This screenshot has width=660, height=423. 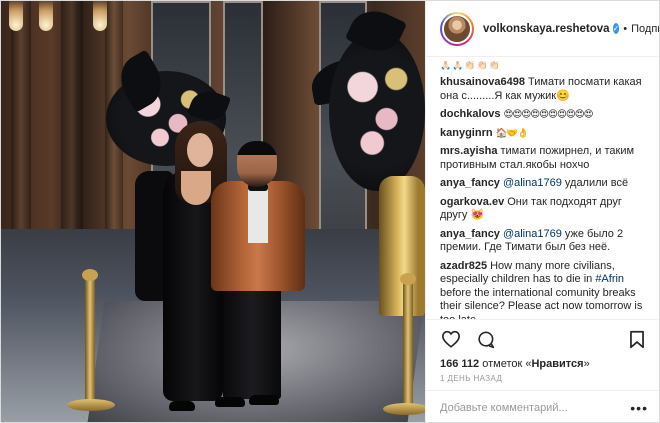 I want to click on comment-author: mrs.ayisha, so click(x=468, y=151).